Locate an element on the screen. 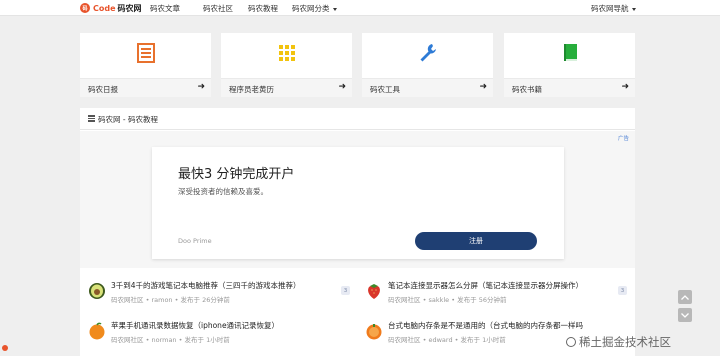  article-title: 苹果手机通讯录数据恢复（iphone通讯记录恢复） is located at coordinates (195, 325).